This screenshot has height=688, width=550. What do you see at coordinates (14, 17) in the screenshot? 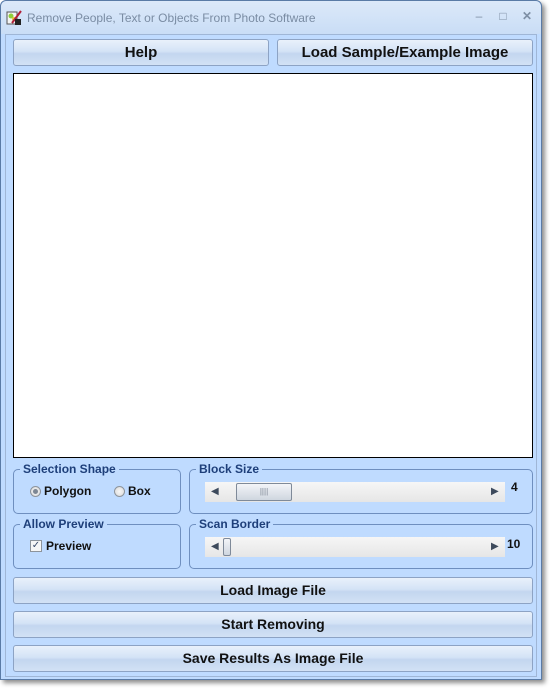
I see `app-paint-icon` at bounding box center [14, 17].